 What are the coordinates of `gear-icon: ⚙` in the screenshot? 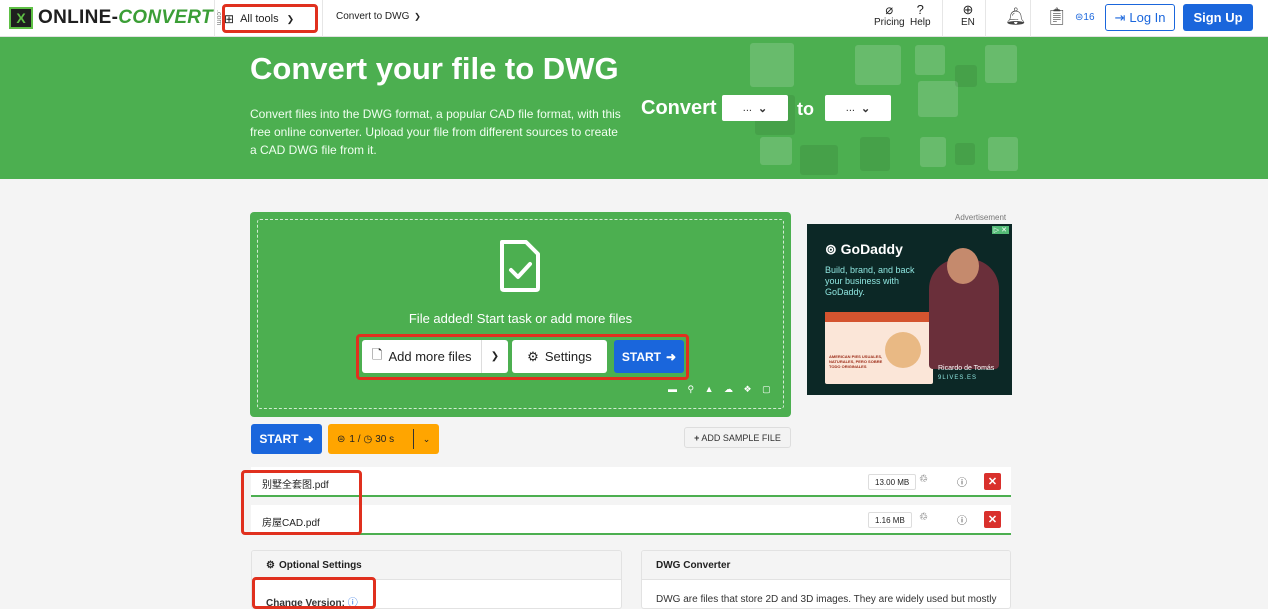 It's located at (270, 565).